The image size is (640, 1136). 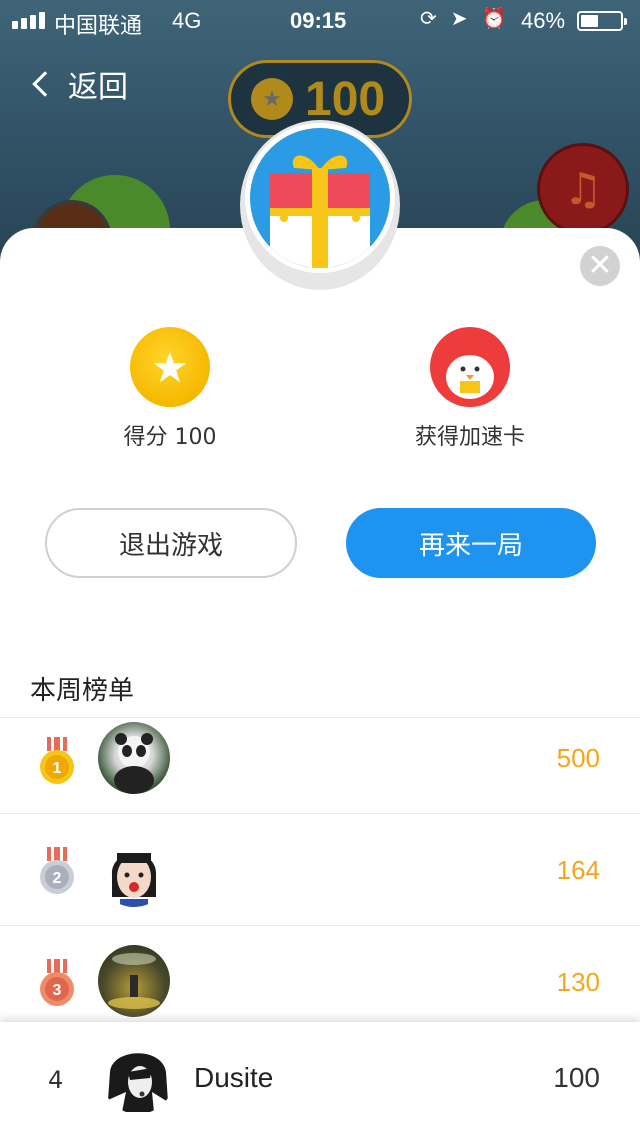 What do you see at coordinates (543, 20) in the screenshot?
I see `battery-percent: 46%` at bounding box center [543, 20].